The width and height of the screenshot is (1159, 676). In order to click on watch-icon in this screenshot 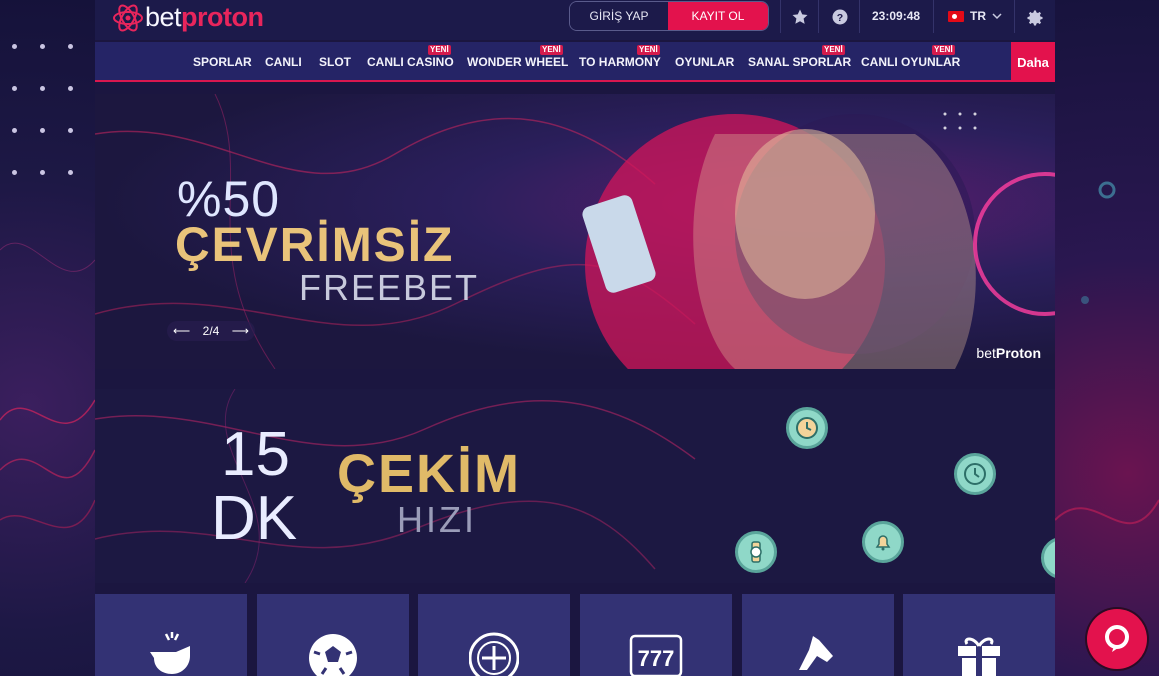, I will do `click(756, 552)`.